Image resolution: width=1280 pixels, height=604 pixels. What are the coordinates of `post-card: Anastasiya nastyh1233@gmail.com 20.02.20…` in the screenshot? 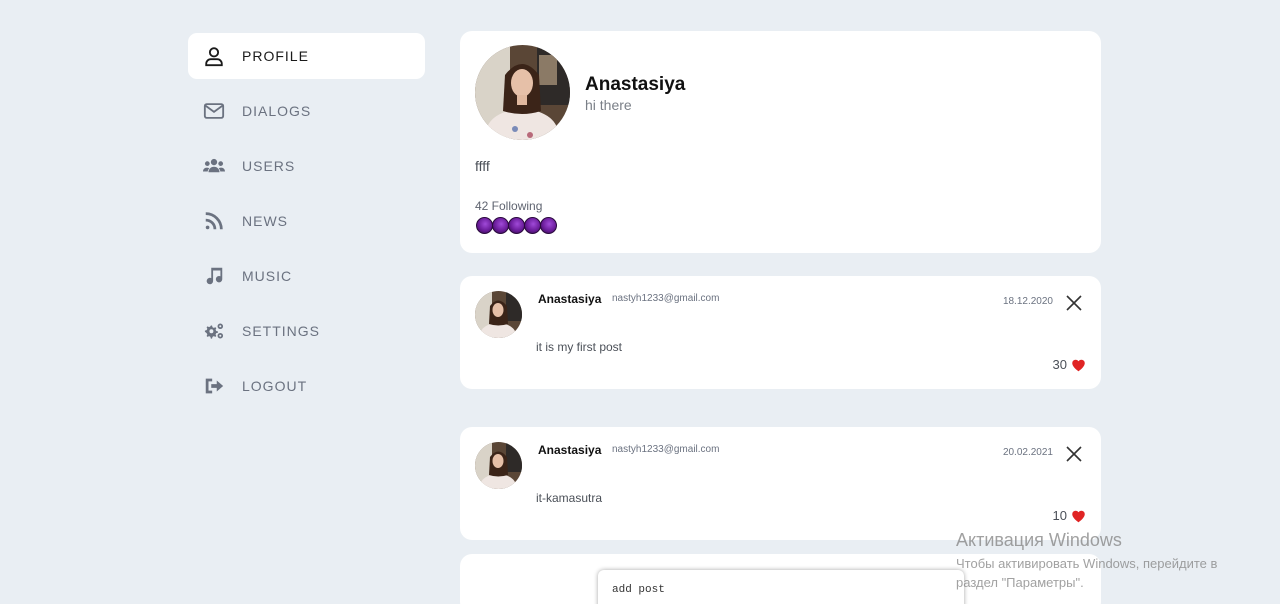 It's located at (780, 483).